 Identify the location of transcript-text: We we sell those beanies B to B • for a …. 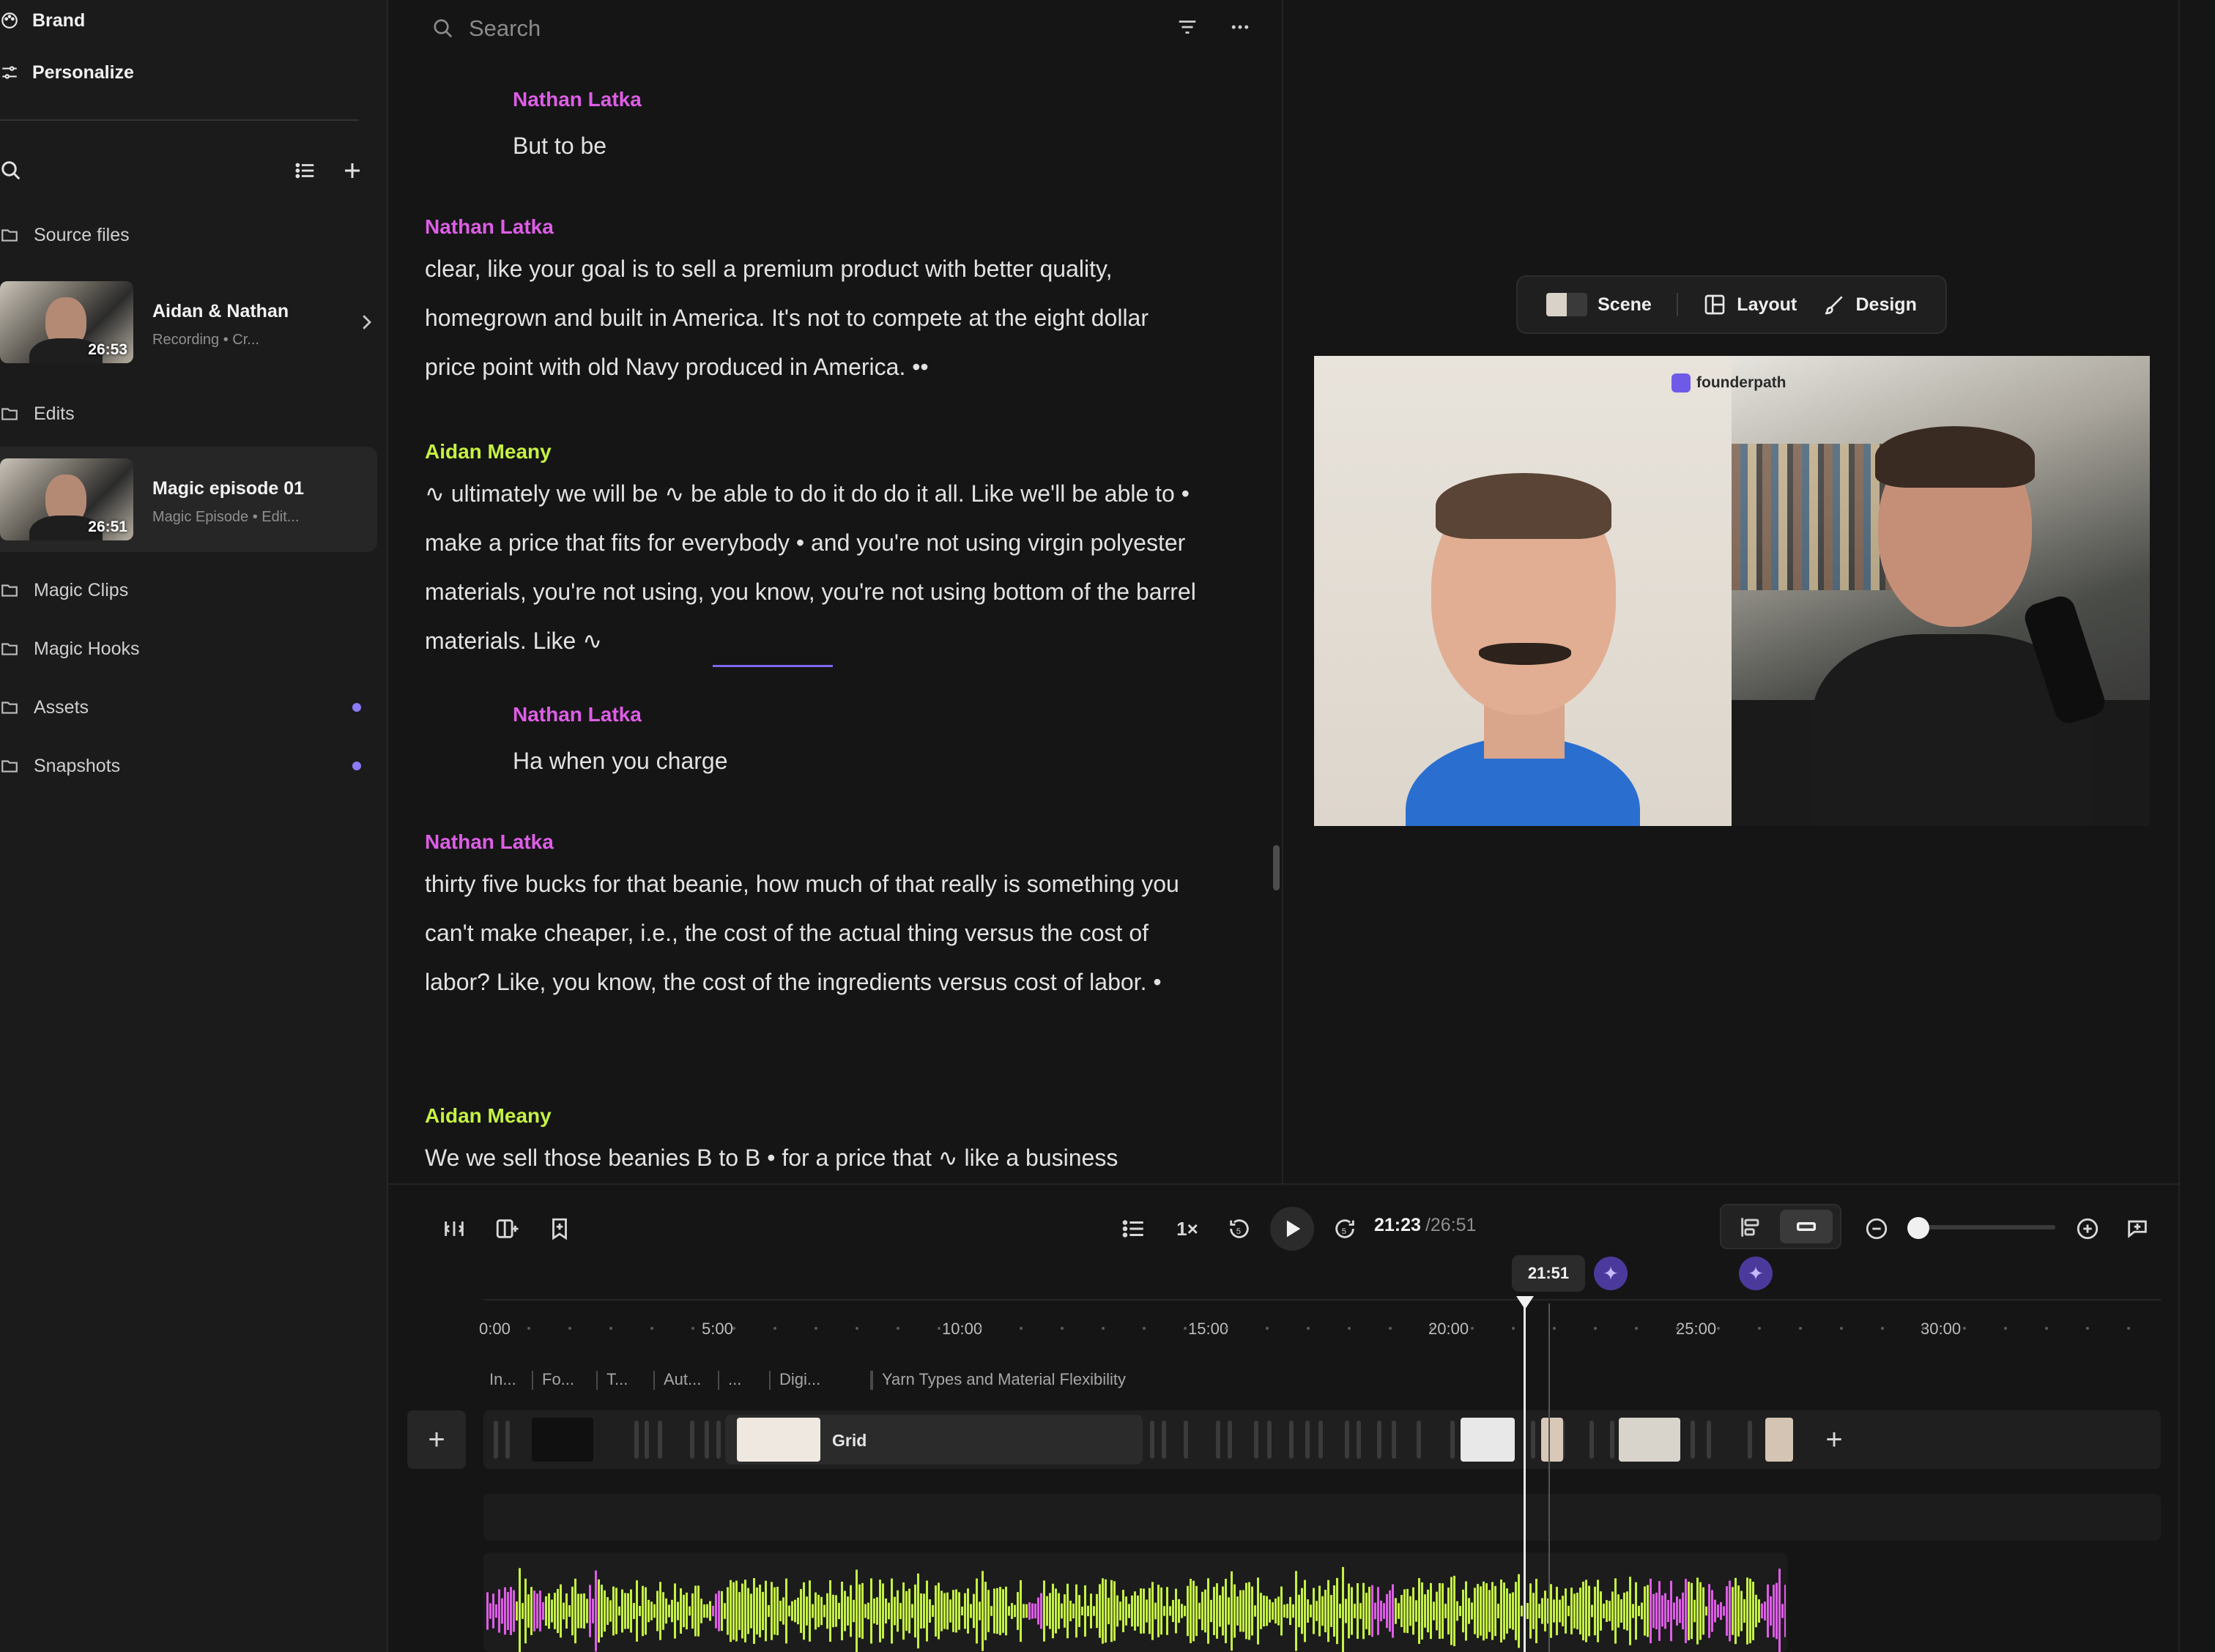
(813, 1158).